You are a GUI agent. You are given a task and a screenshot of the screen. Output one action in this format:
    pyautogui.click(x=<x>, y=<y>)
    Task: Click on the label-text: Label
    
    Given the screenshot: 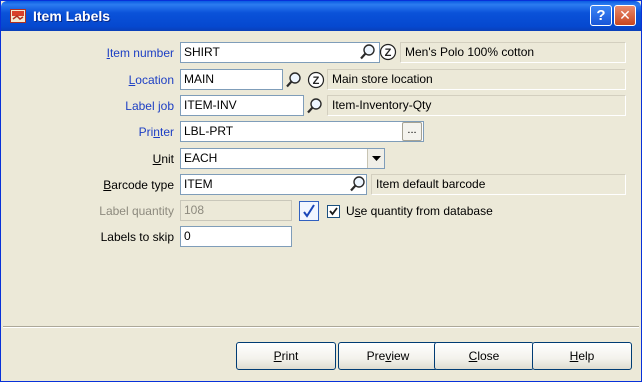 What is the action you would take?
    pyautogui.click(x=141, y=106)
    